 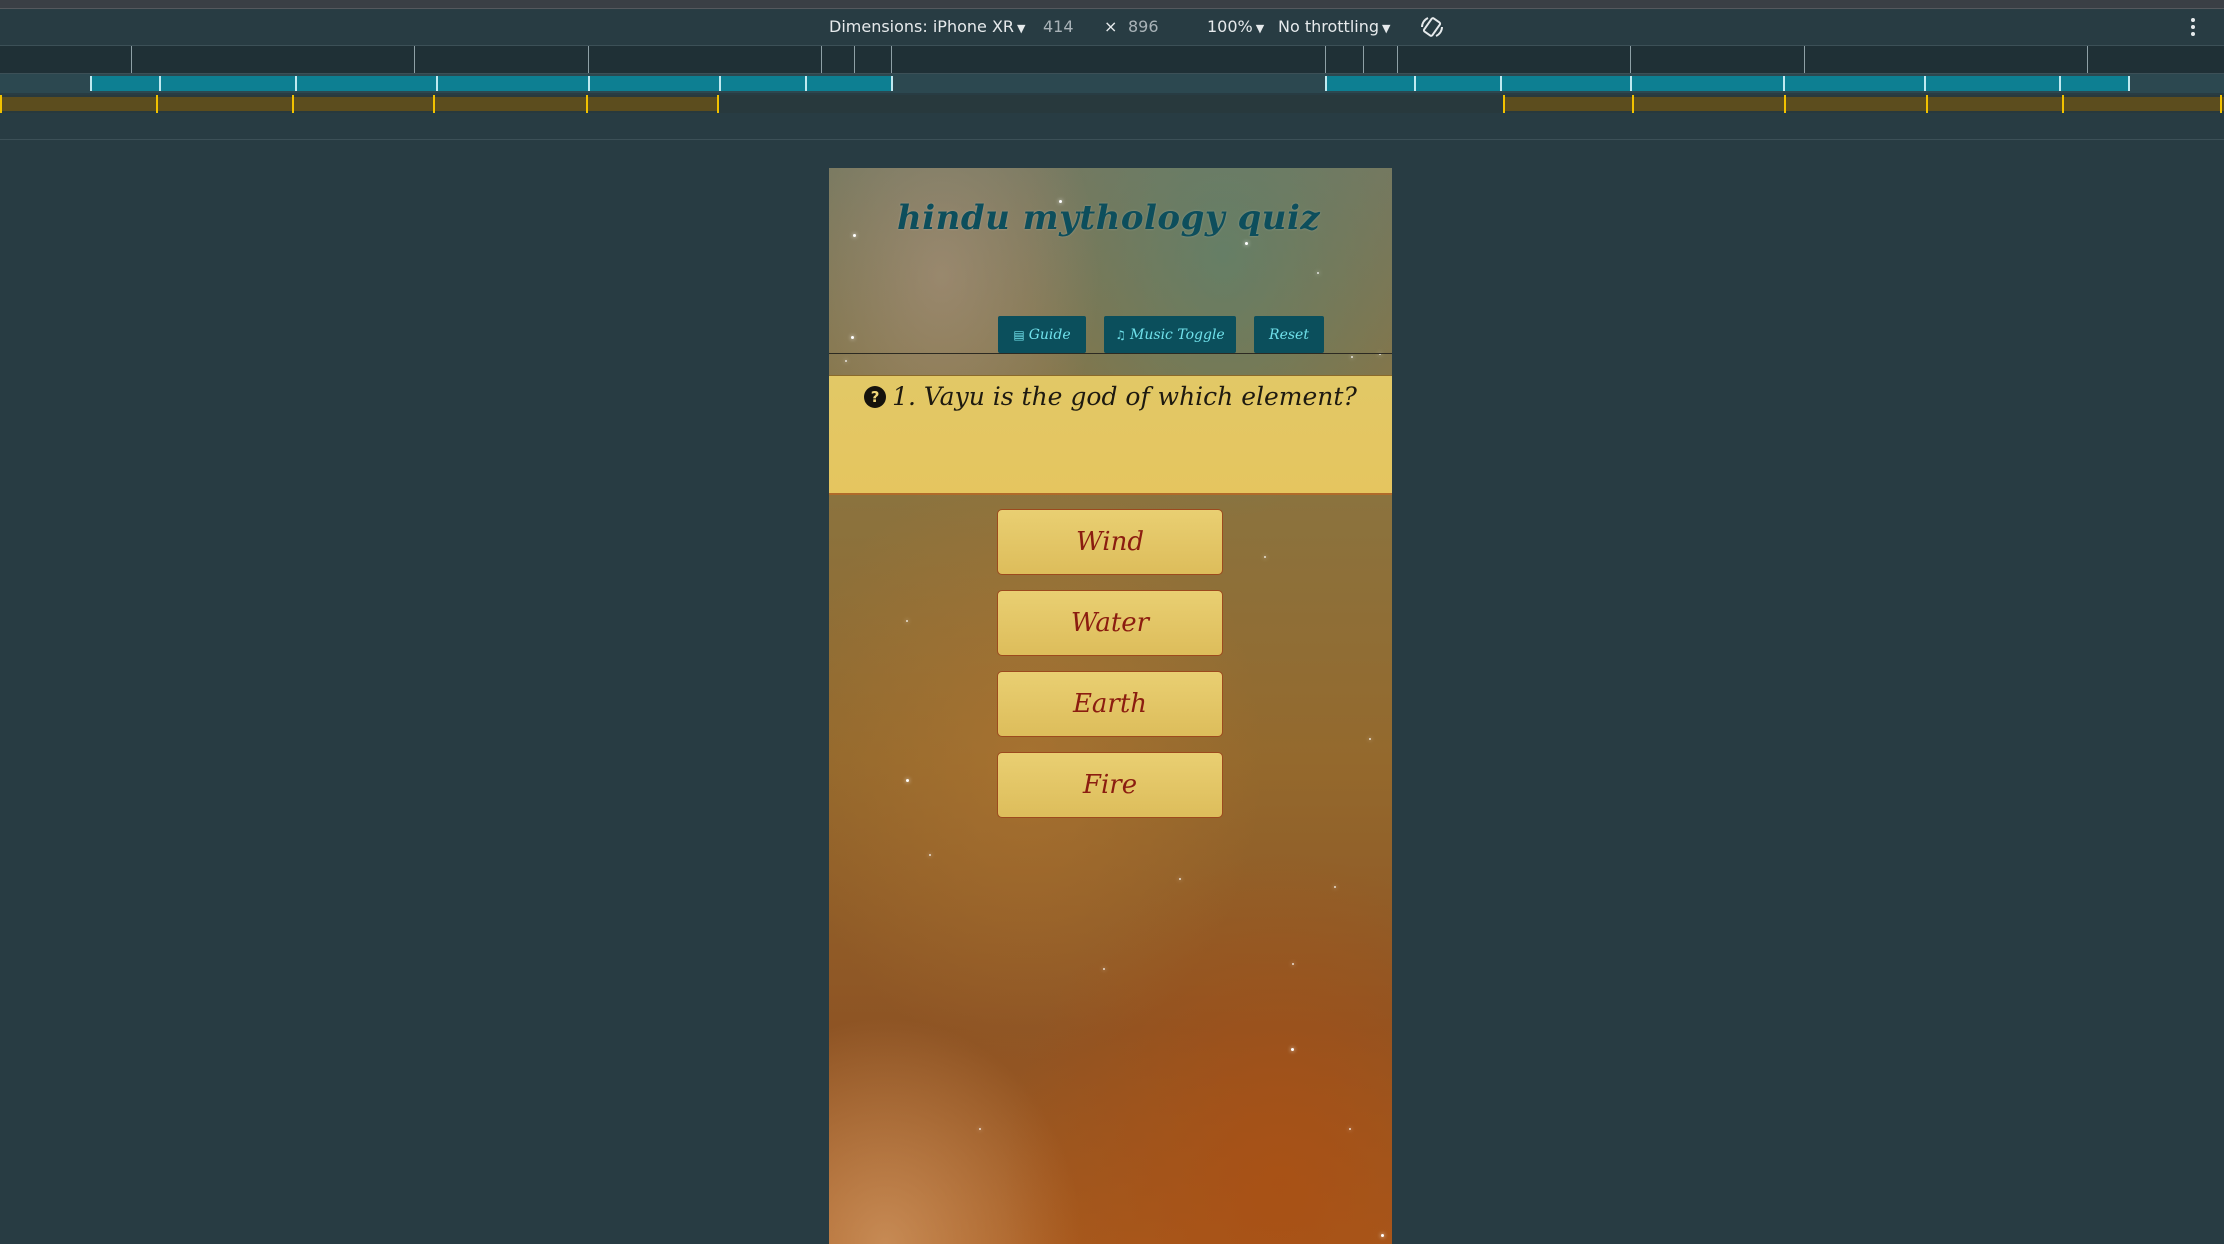 I want to click on site-title: hindu mythology quiz, so click(x=1109, y=218).